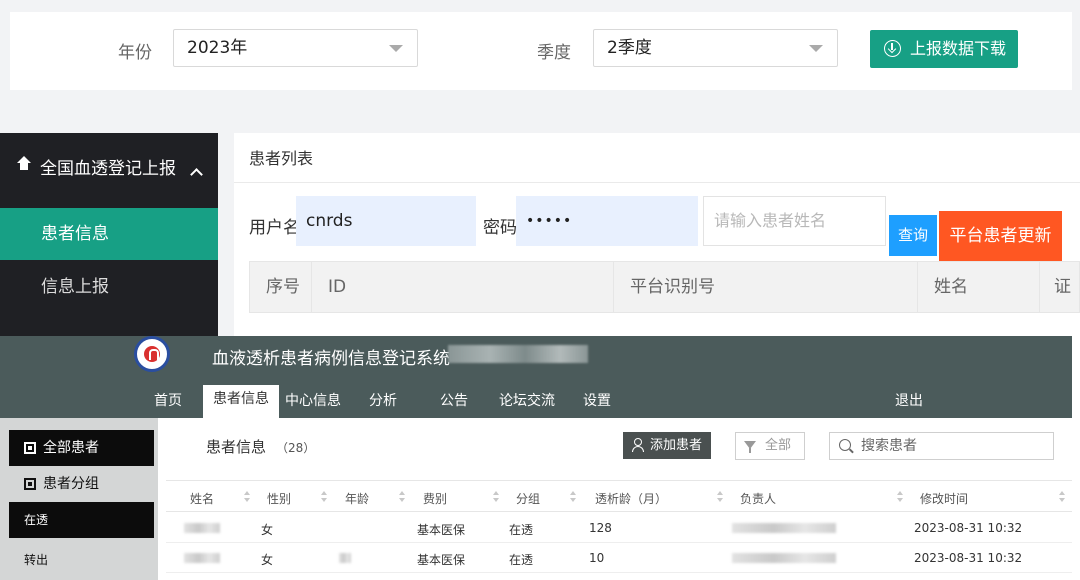  Describe the element at coordinates (913, 235) in the screenshot. I see `query-button: 查询` at that location.